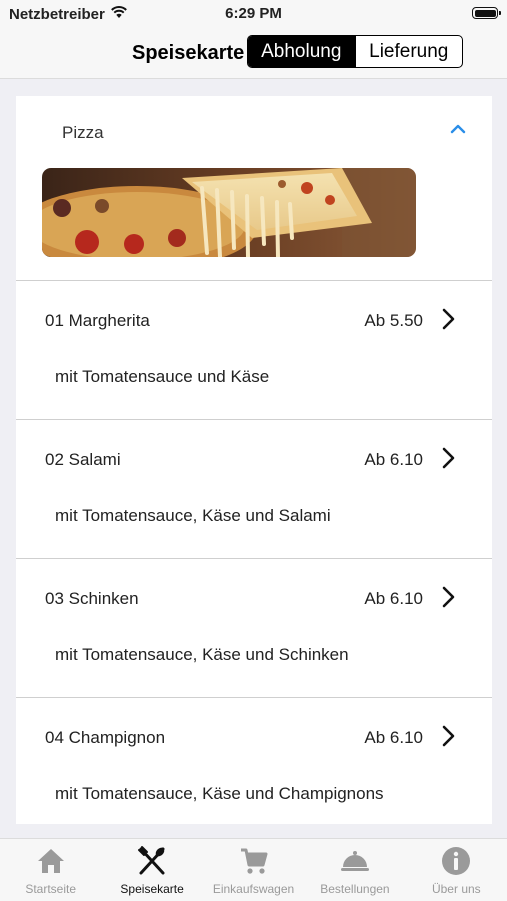 The width and height of the screenshot is (507, 901). I want to click on status-time: 6:29 PM, so click(253, 13).